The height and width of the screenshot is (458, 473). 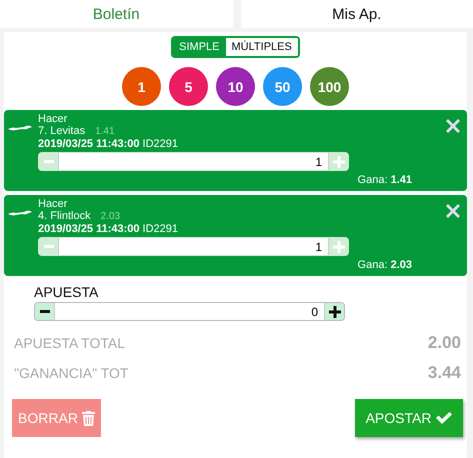 I want to click on runner-name: 7. Levitas, so click(x=62, y=131).